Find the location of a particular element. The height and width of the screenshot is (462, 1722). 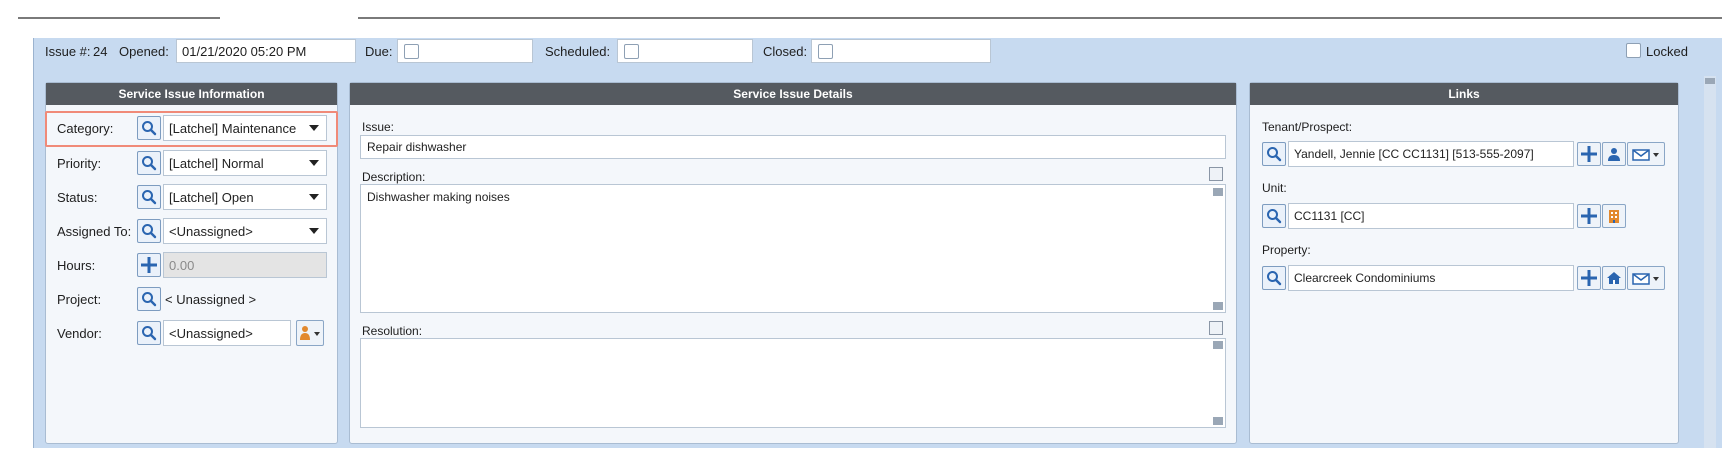

resolution-textarea is located at coordinates (793, 383).